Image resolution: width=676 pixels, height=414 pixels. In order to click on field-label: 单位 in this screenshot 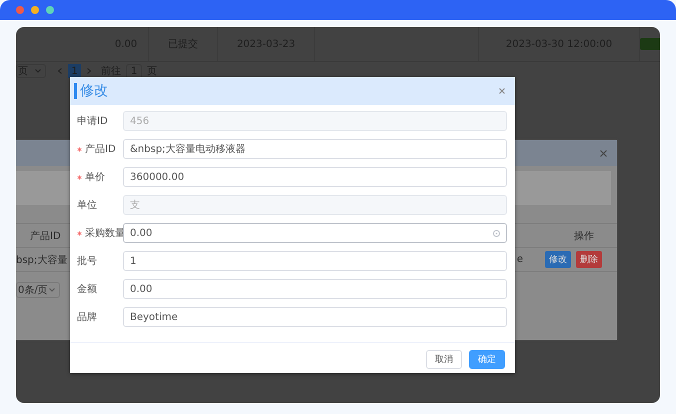, I will do `click(87, 205)`.